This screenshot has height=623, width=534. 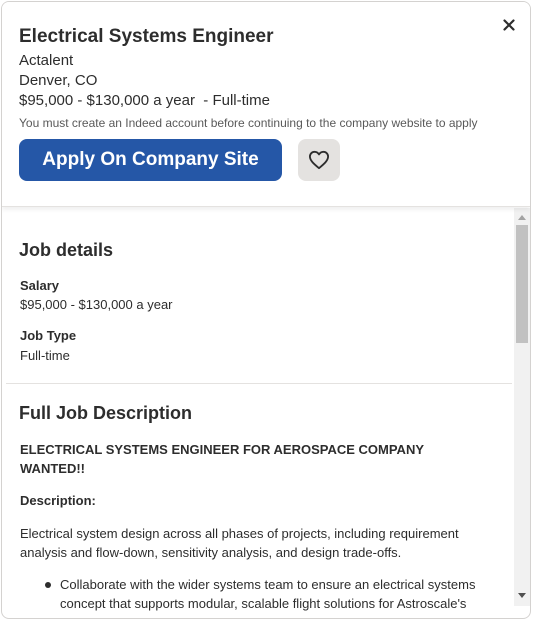 I want to click on scroll-up-button, so click(x=522, y=217).